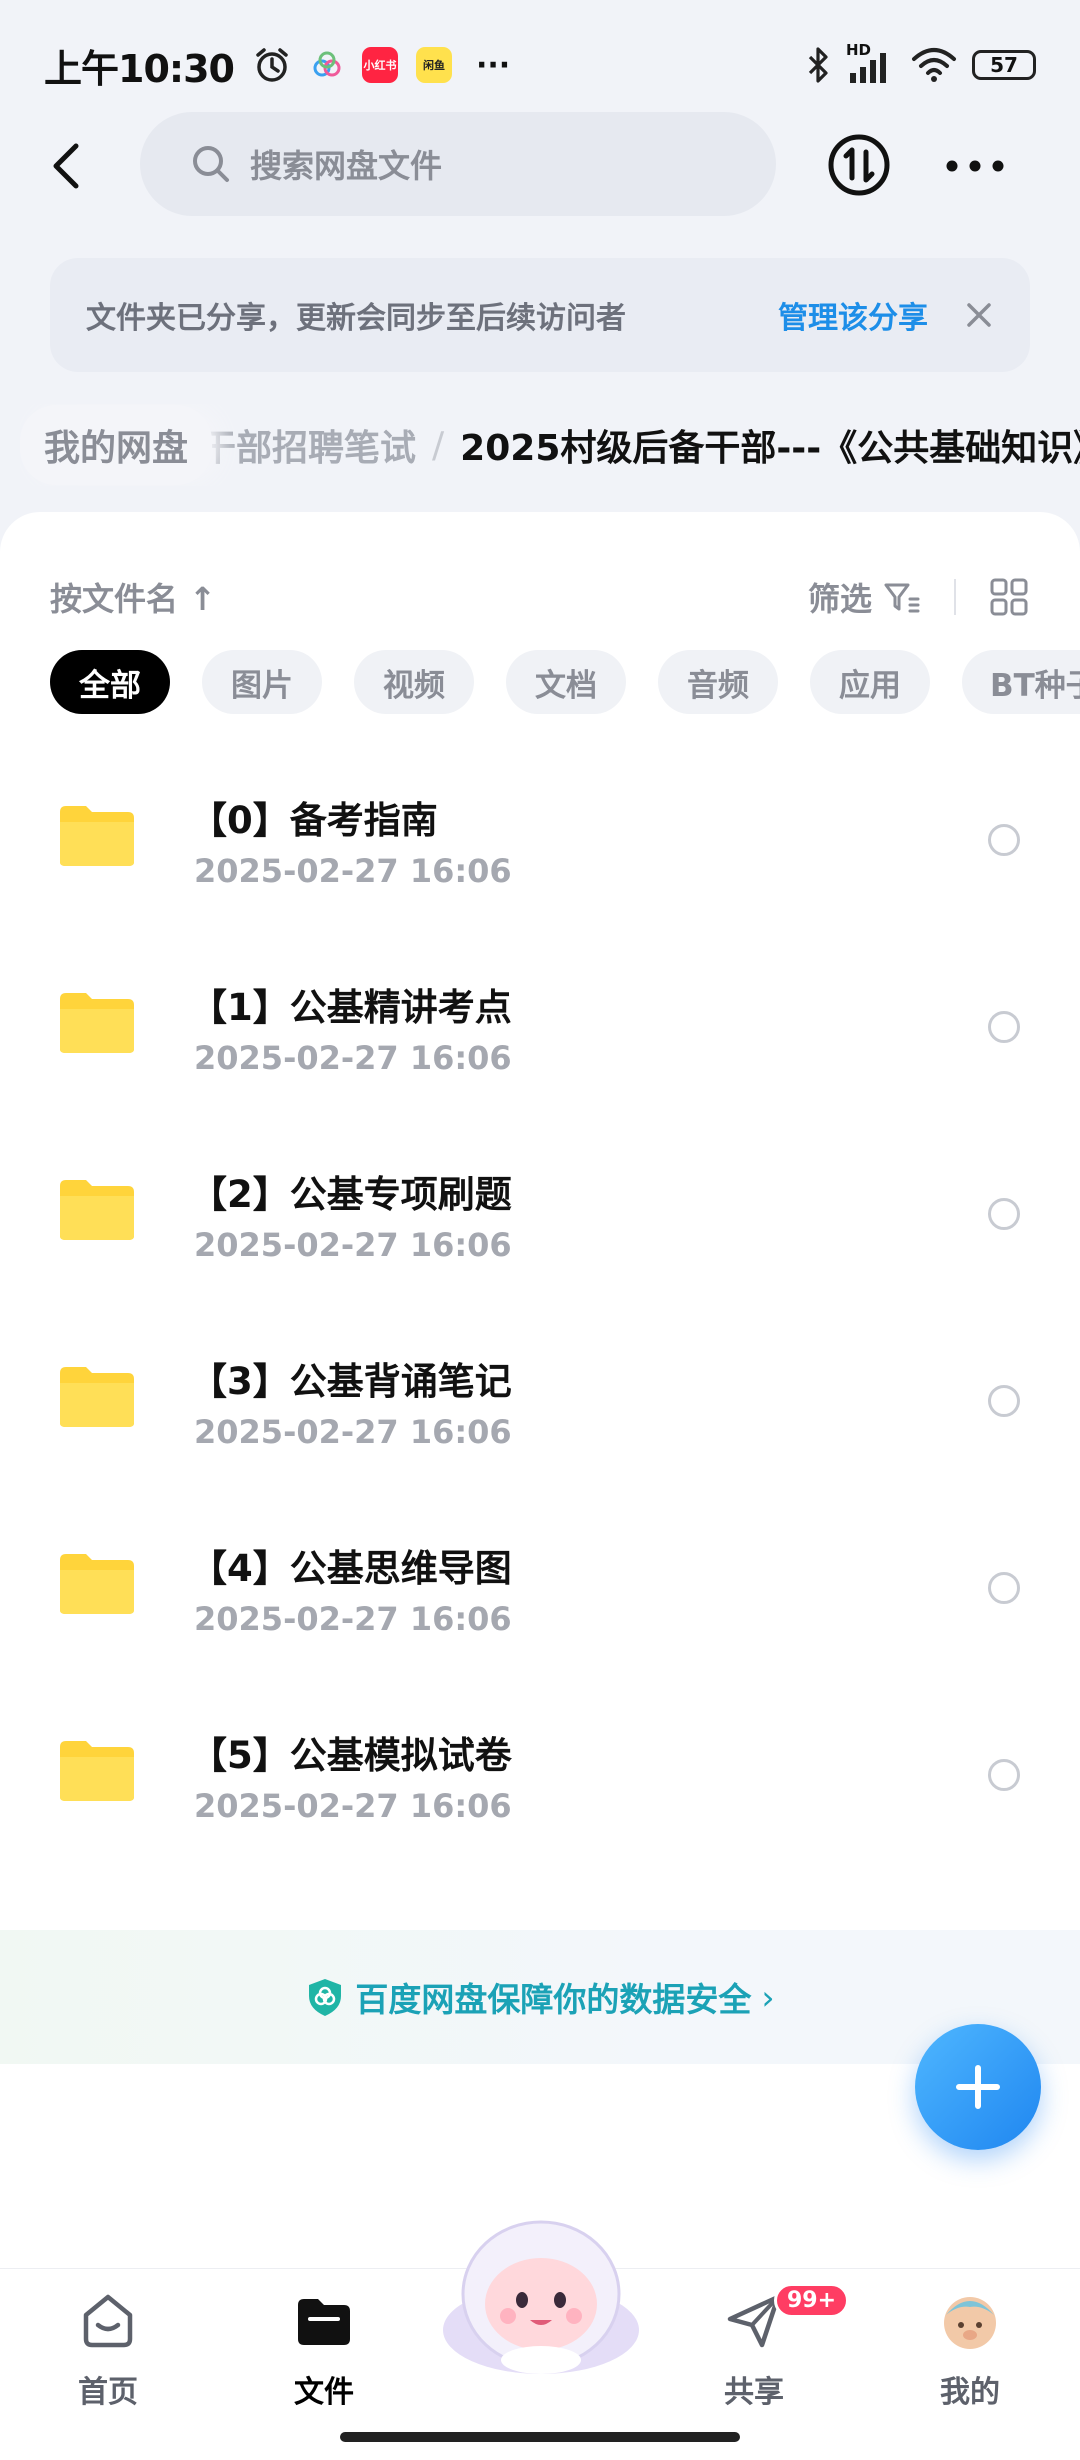 The image size is (1080, 2460). I want to click on breadcrumb-current: 2025村级后备干部---《公共基础知识》, so click(770, 448).